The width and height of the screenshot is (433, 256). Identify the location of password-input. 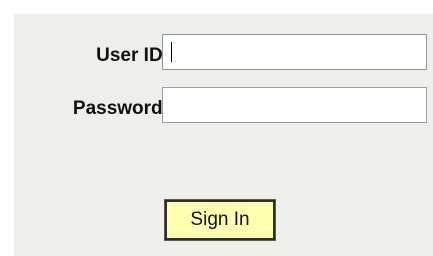
(294, 105).